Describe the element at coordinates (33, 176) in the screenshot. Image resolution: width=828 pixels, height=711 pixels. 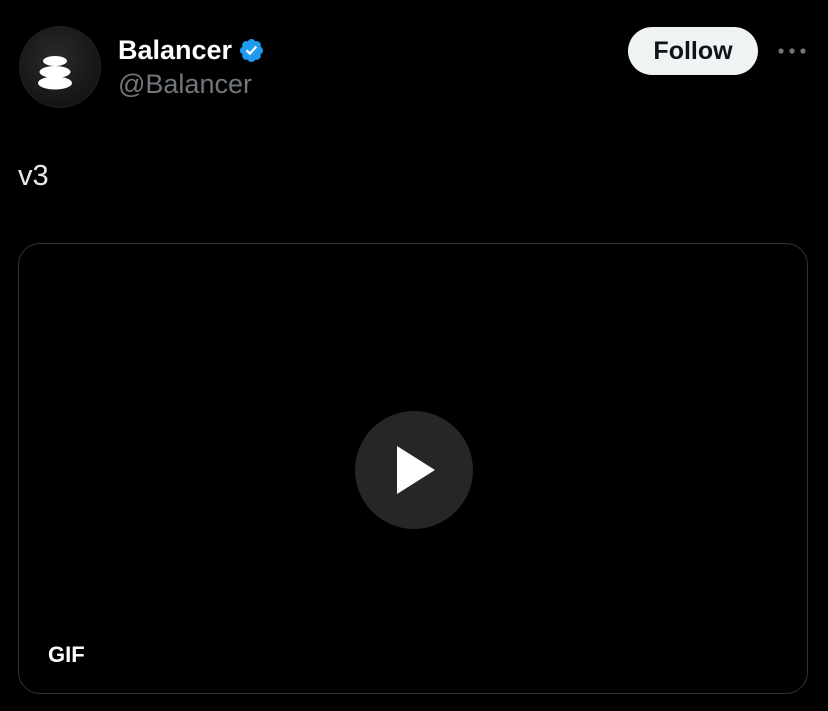
I see `tweet-text: v3` at that location.